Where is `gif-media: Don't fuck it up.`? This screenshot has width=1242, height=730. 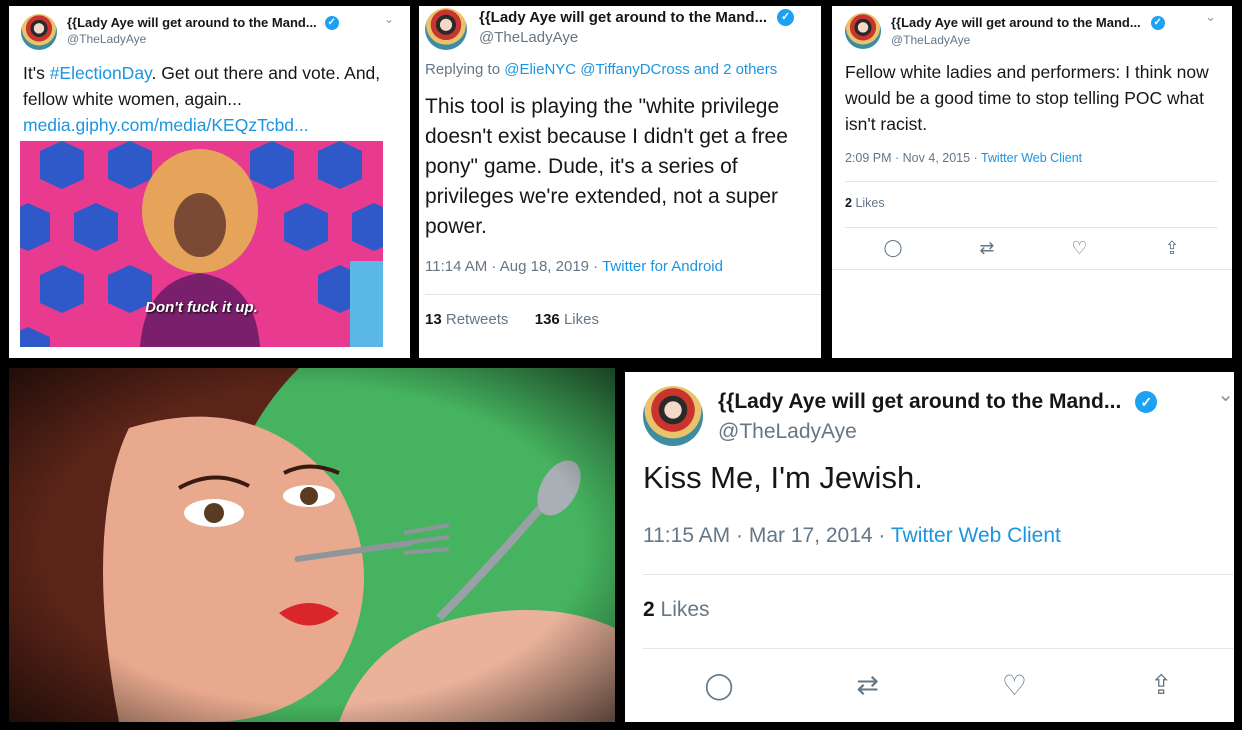 gif-media: Don't fuck it up. is located at coordinates (201, 244).